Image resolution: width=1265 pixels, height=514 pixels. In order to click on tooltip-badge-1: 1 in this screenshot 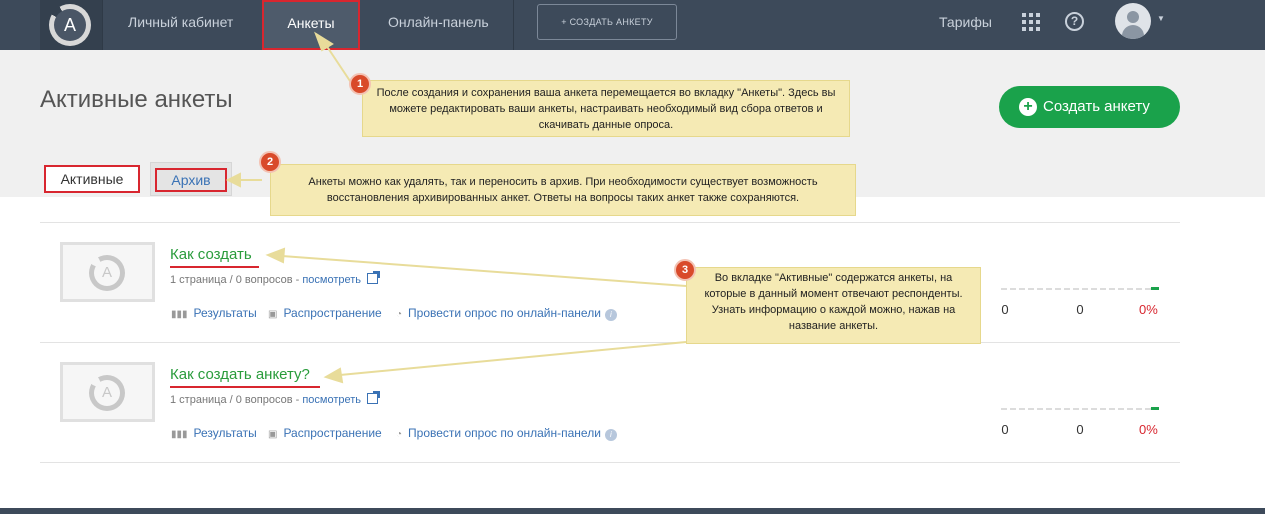, I will do `click(360, 84)`.